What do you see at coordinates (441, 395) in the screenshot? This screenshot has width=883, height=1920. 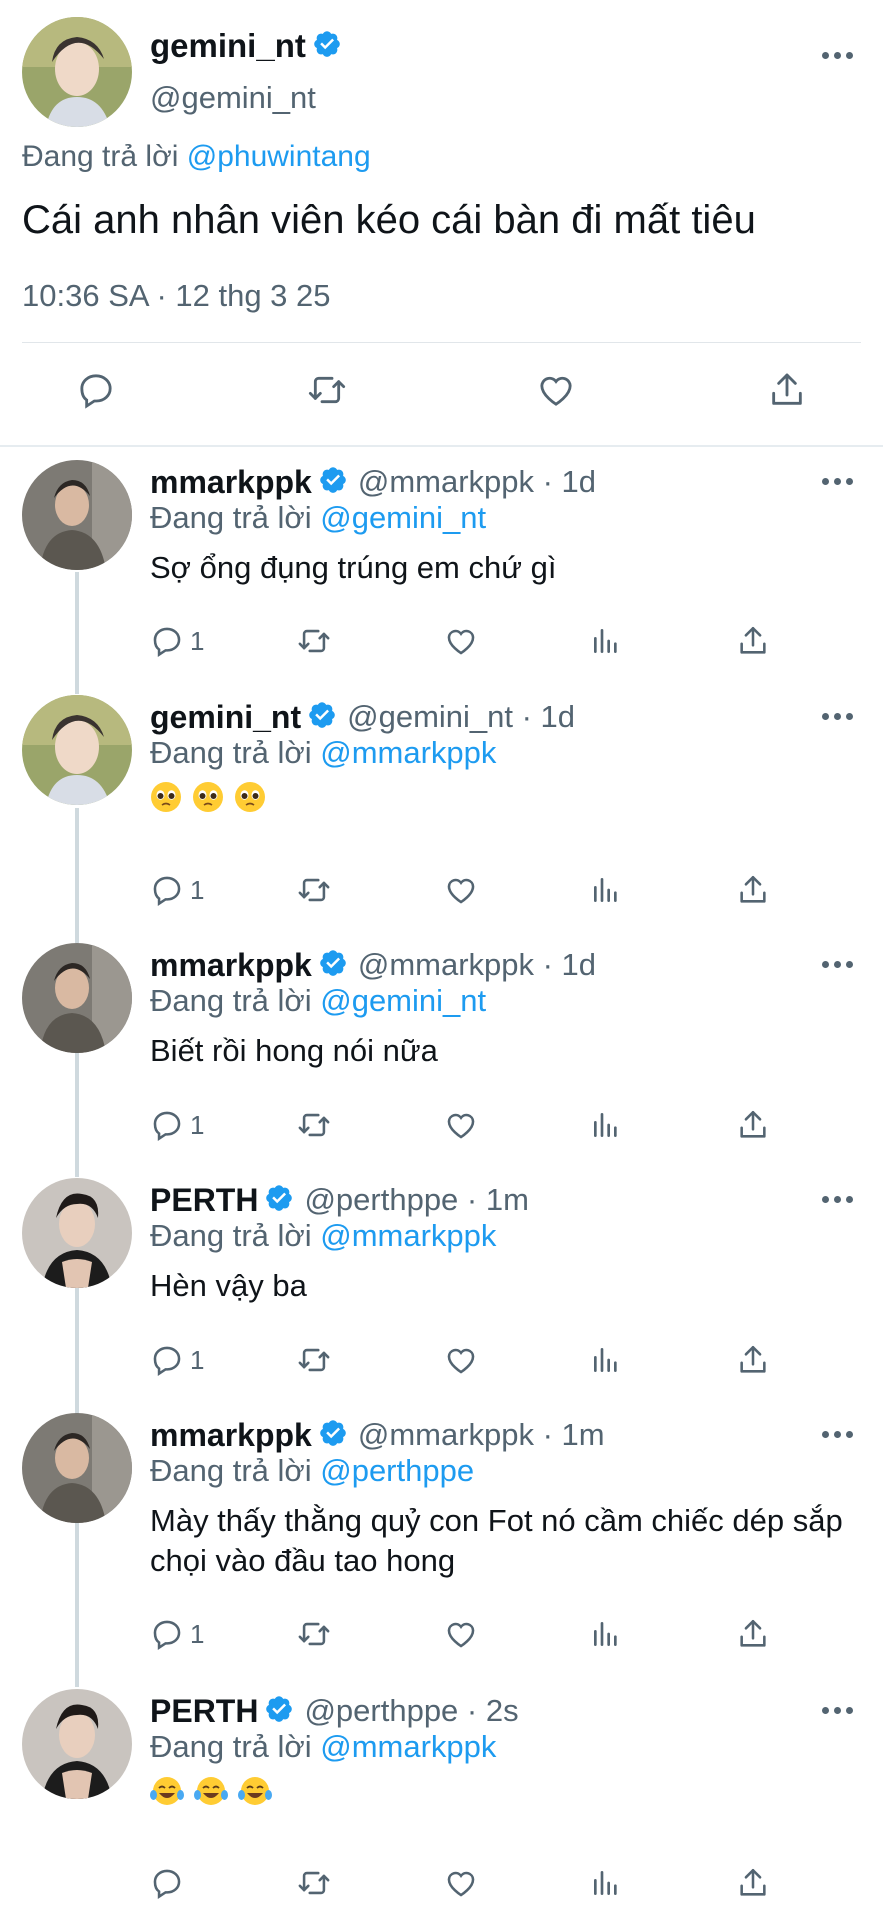 I see `main-action-bar` at bounding box center [441, 395].